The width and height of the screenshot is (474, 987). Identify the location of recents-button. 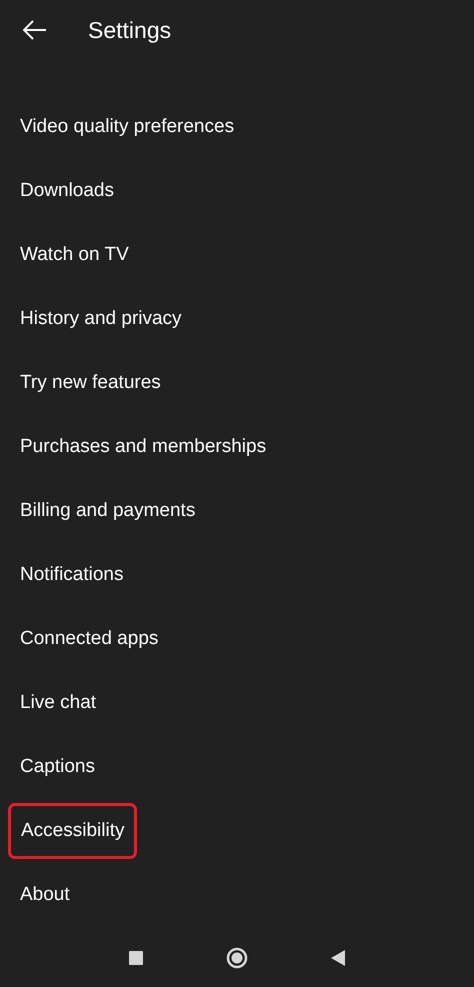
(136, 957).